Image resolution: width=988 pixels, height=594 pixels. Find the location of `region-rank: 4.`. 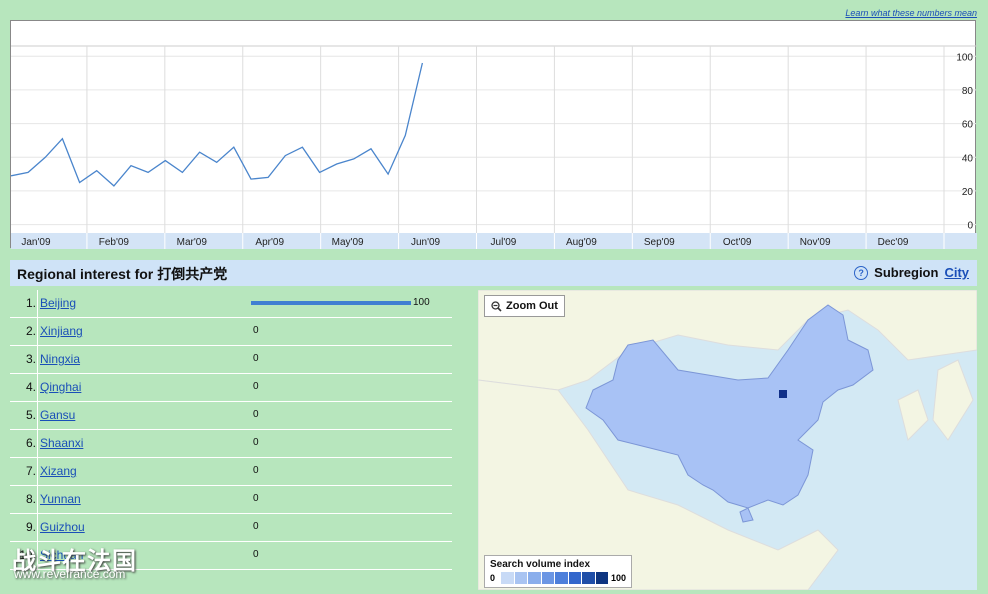

region-rank: 4. is located at coordinates (30, 387).